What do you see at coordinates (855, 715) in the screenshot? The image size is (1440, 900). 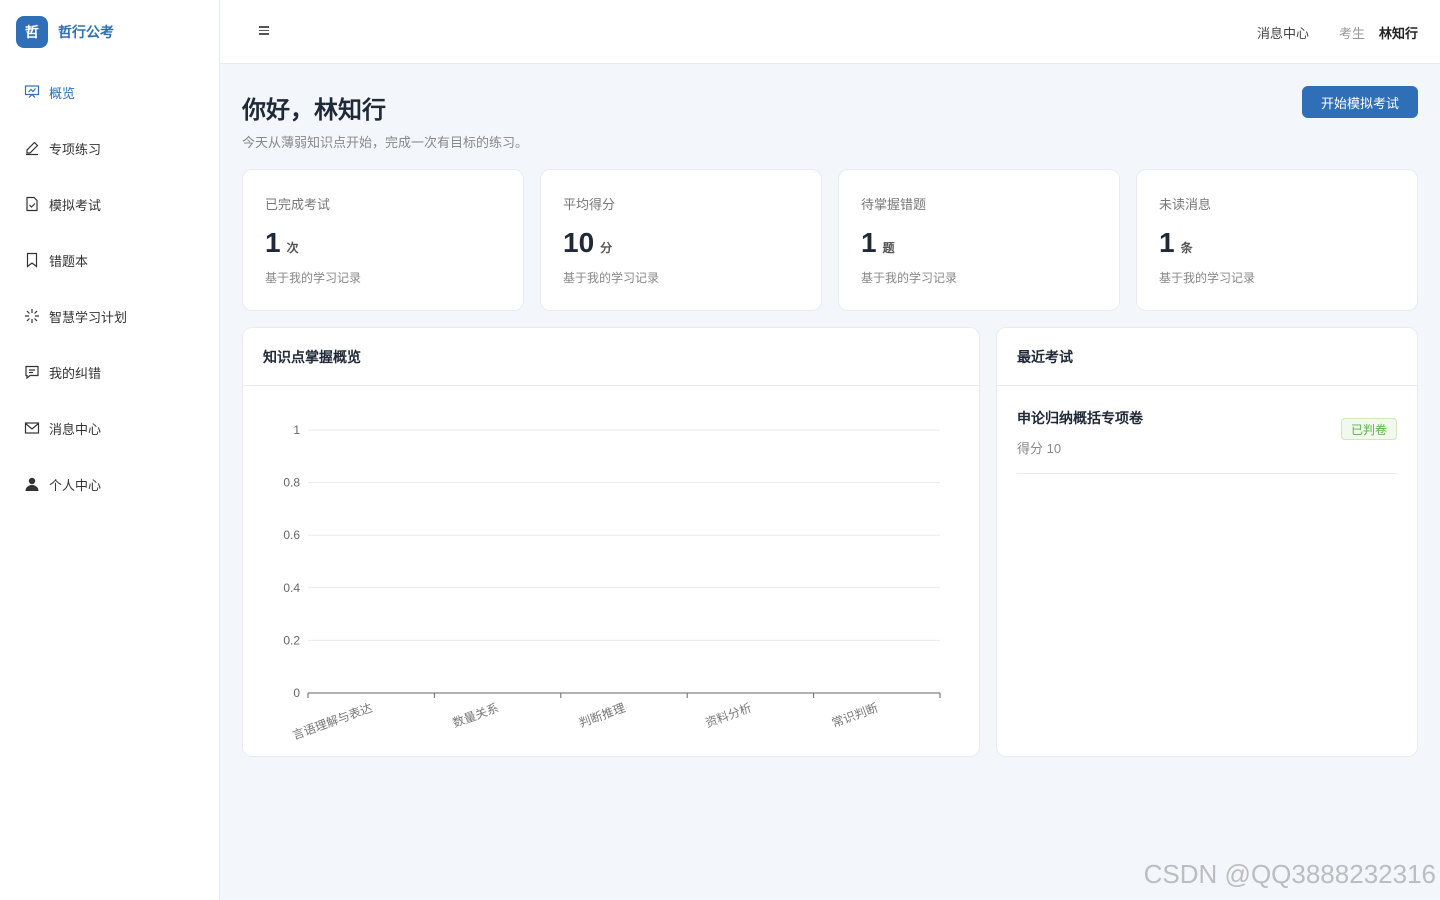 I see `x-tick-label: 常识判断` at bounding box center [855, 715].